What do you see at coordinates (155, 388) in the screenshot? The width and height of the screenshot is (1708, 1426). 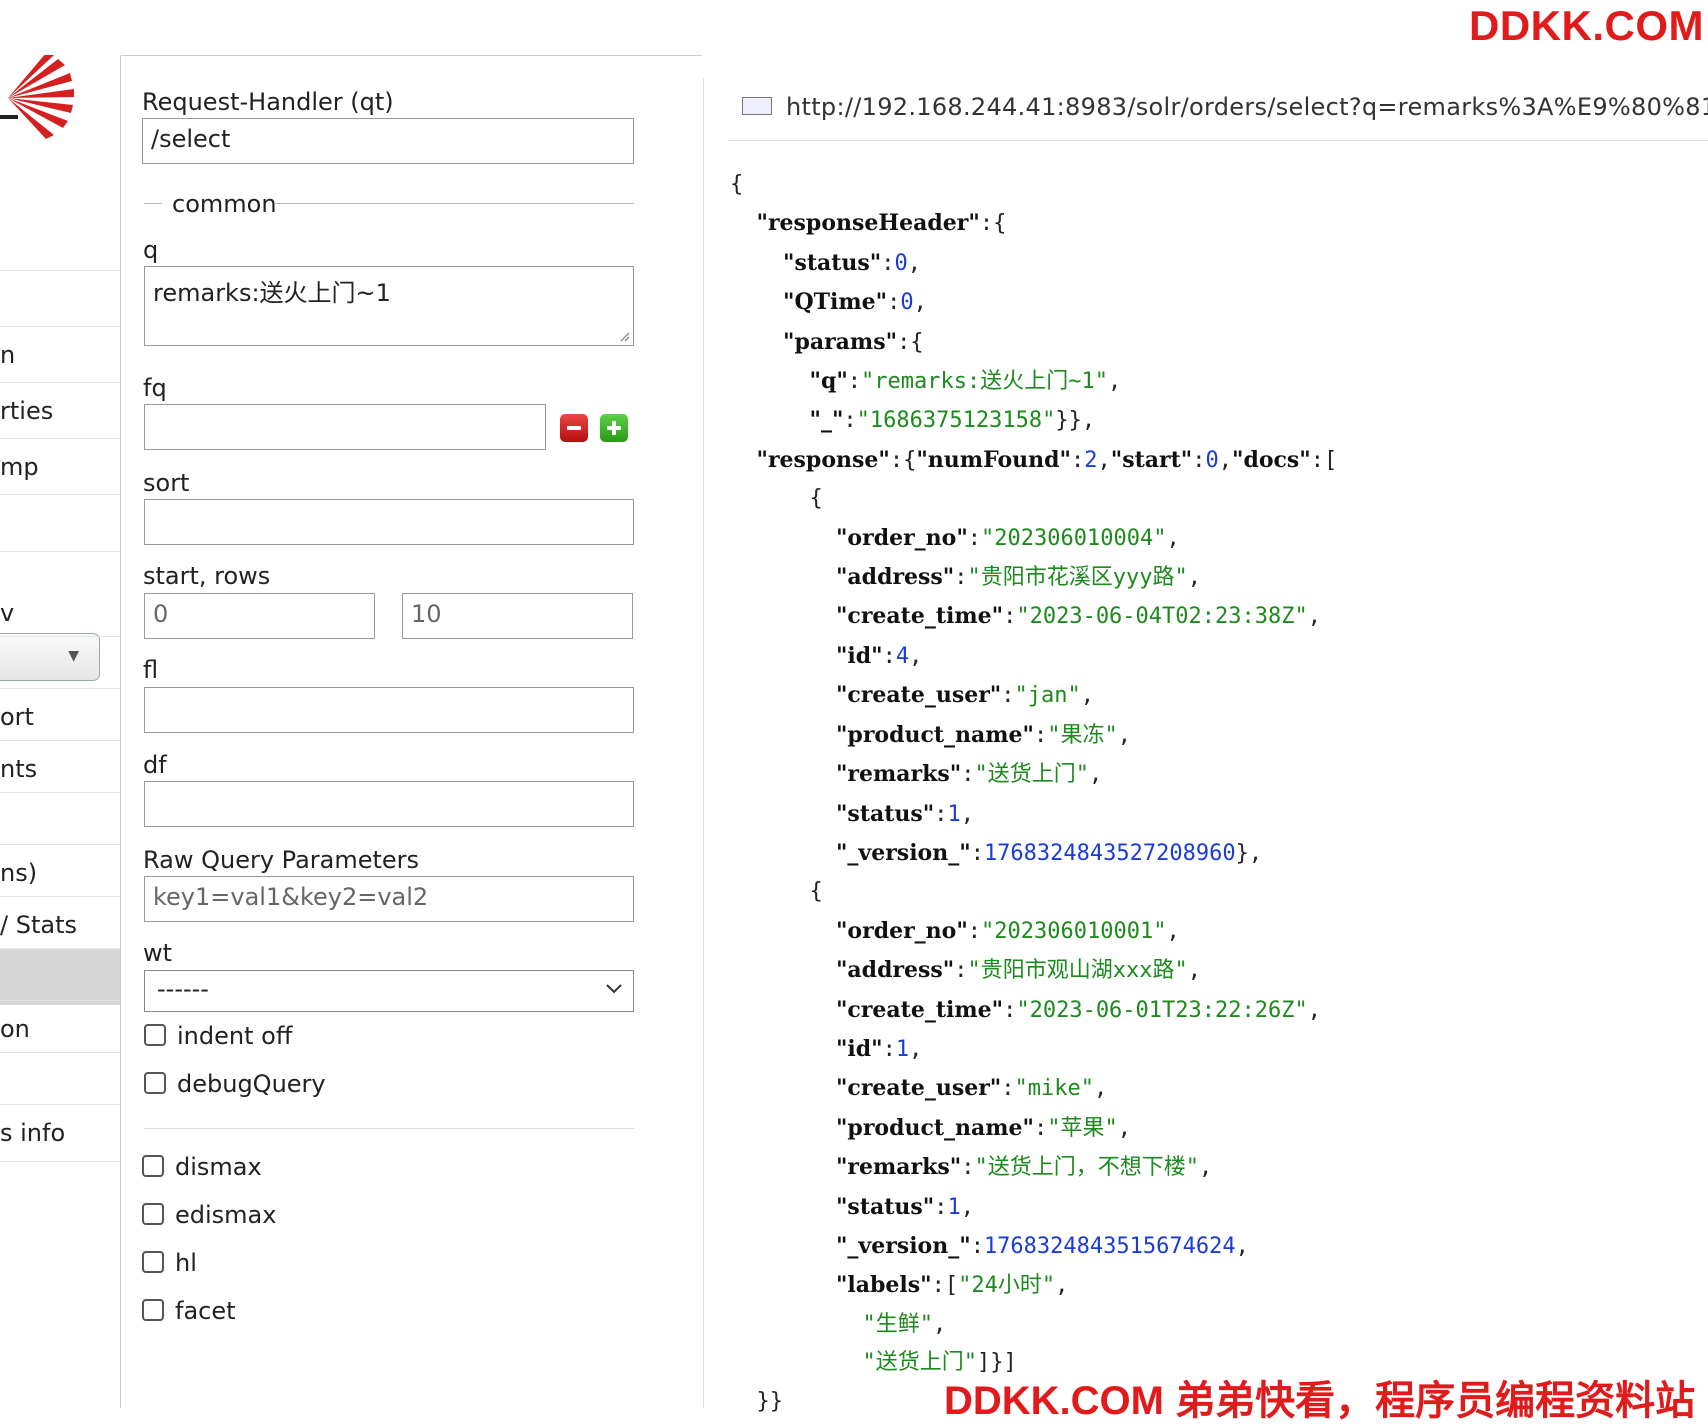 I see `fq-label: fq` at bounding box center [155, 388].